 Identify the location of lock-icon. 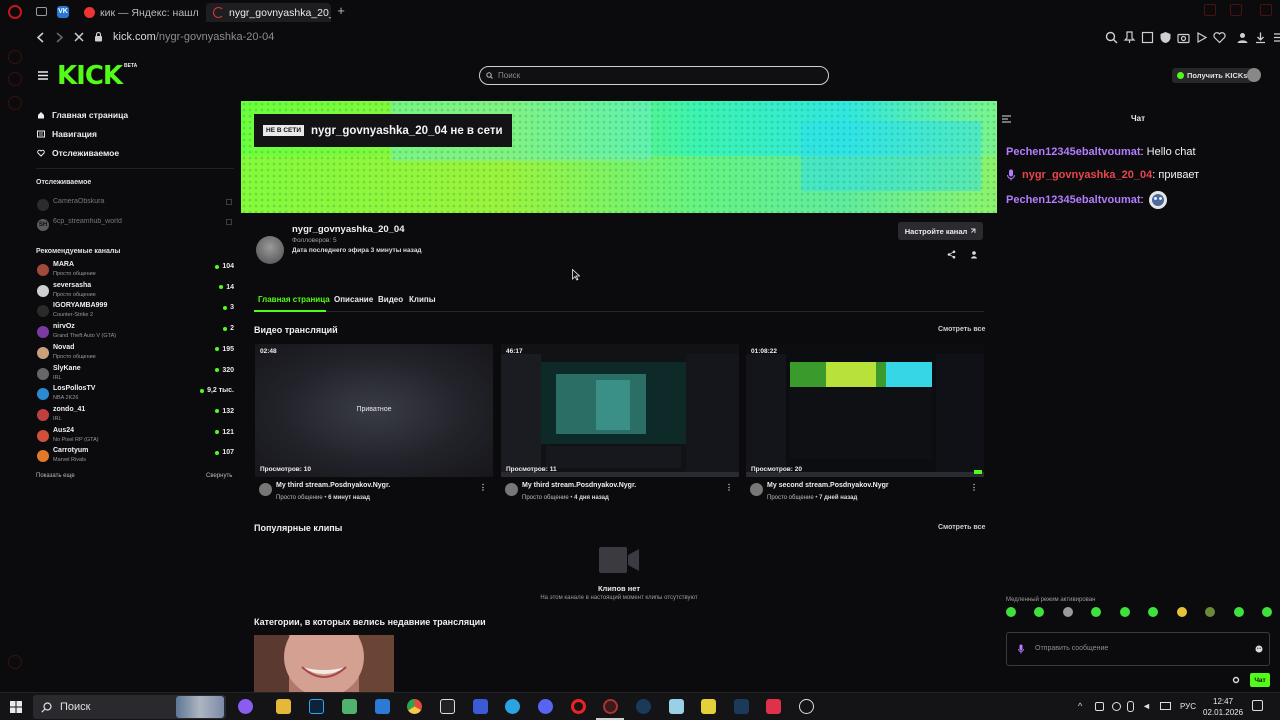
(98, 36).